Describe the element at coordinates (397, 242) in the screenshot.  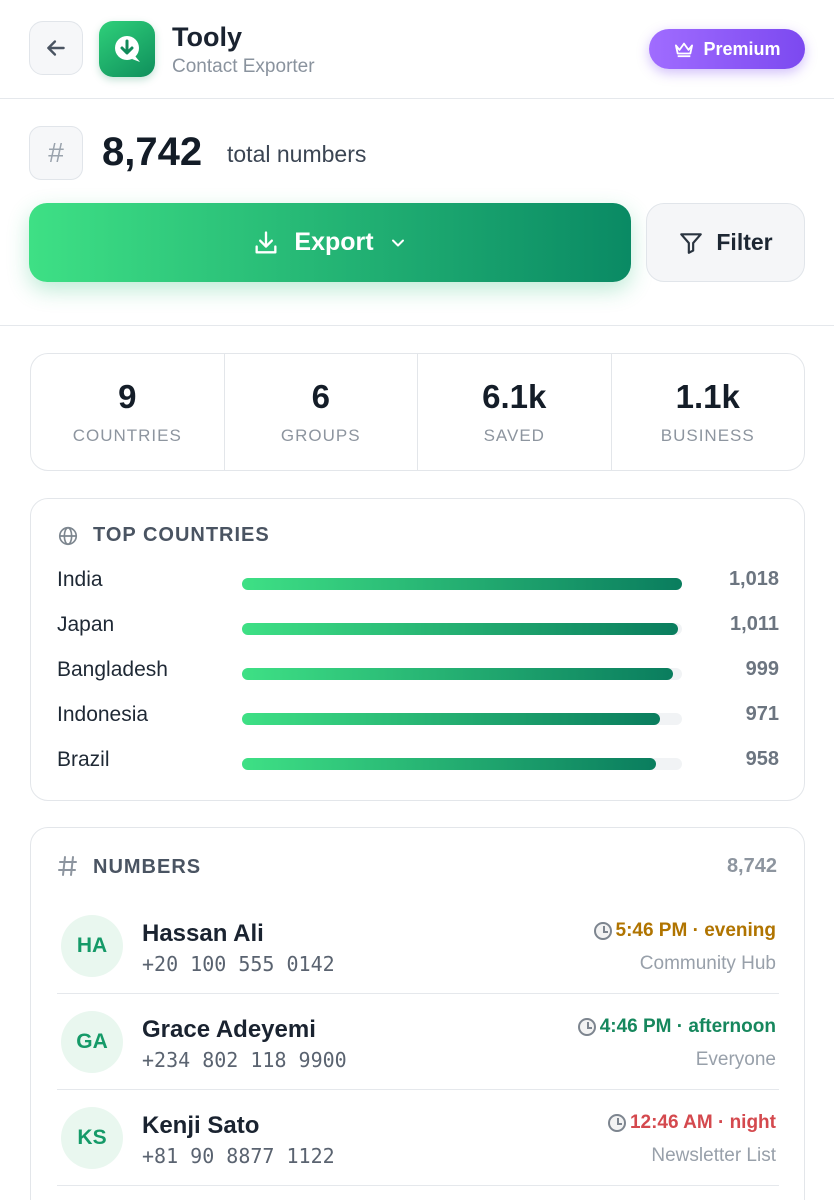
I see `chevron-down-icon` at that location.